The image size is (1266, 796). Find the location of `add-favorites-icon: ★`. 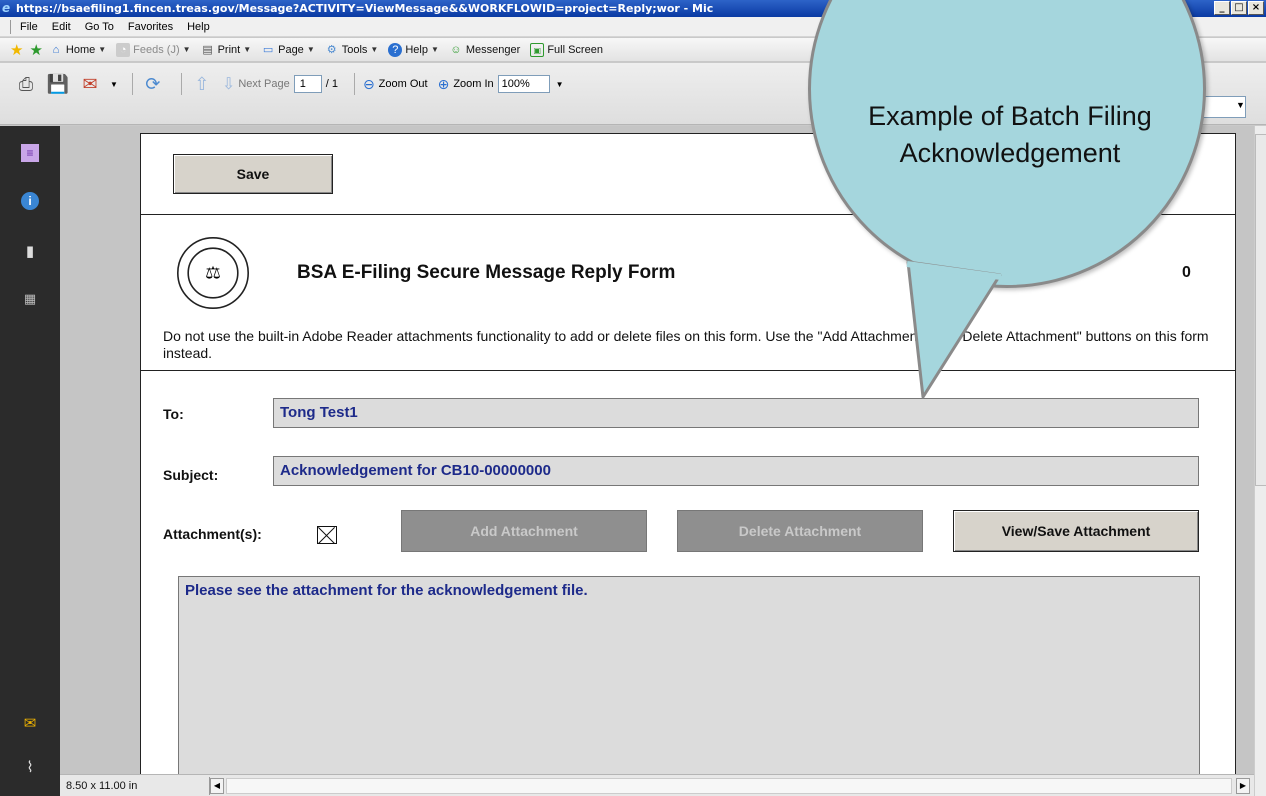

add-favorites-icon: ★ is located at coordinates (35, 50).